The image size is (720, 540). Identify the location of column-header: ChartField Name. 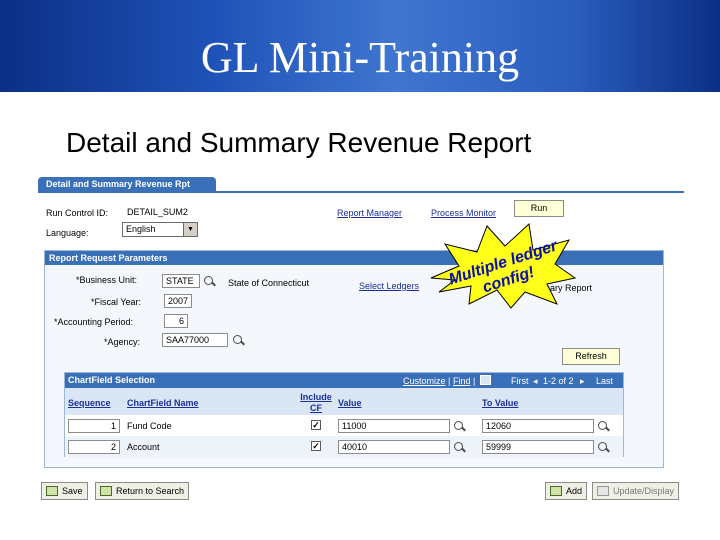
(163, 403).